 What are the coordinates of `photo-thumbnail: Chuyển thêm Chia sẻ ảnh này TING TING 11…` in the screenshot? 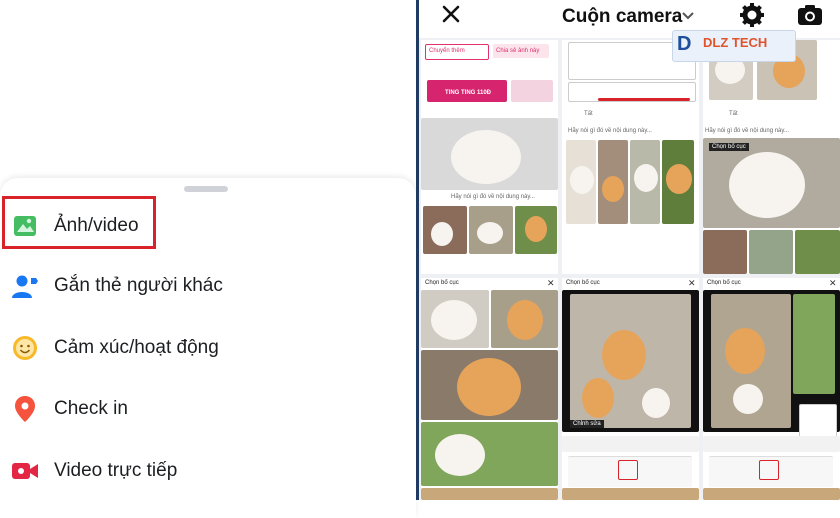 It's located at (489, 157).